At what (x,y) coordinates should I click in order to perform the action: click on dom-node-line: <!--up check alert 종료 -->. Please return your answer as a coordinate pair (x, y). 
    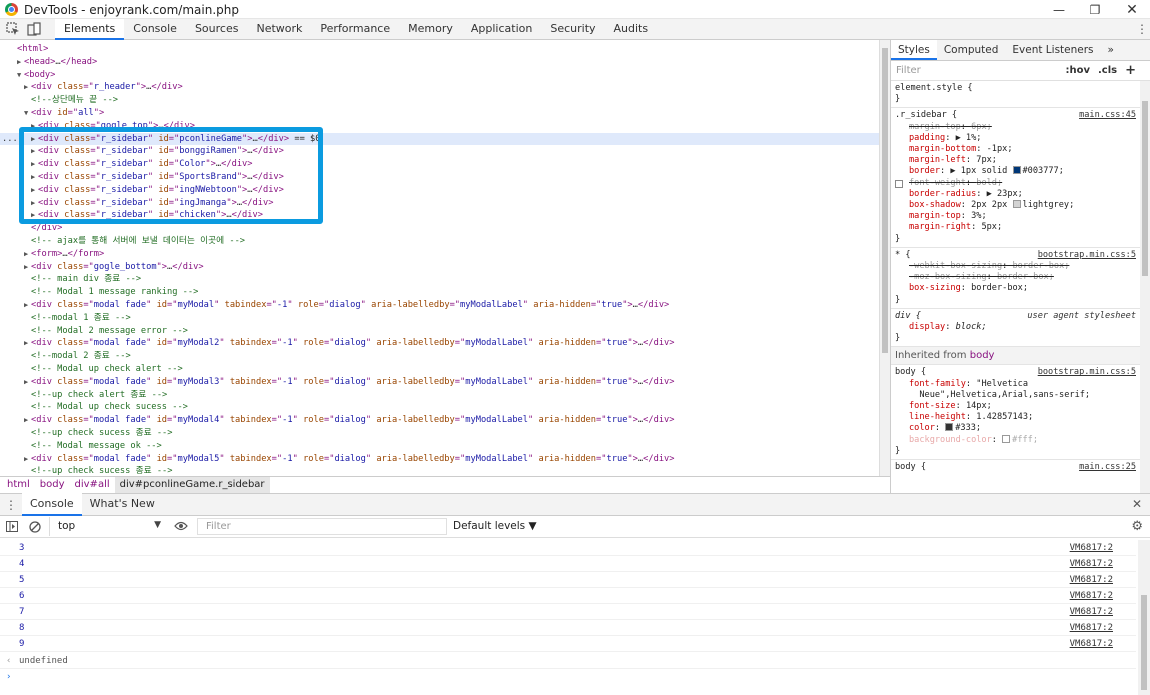
    Looking at the image, I should click on (439, 395).